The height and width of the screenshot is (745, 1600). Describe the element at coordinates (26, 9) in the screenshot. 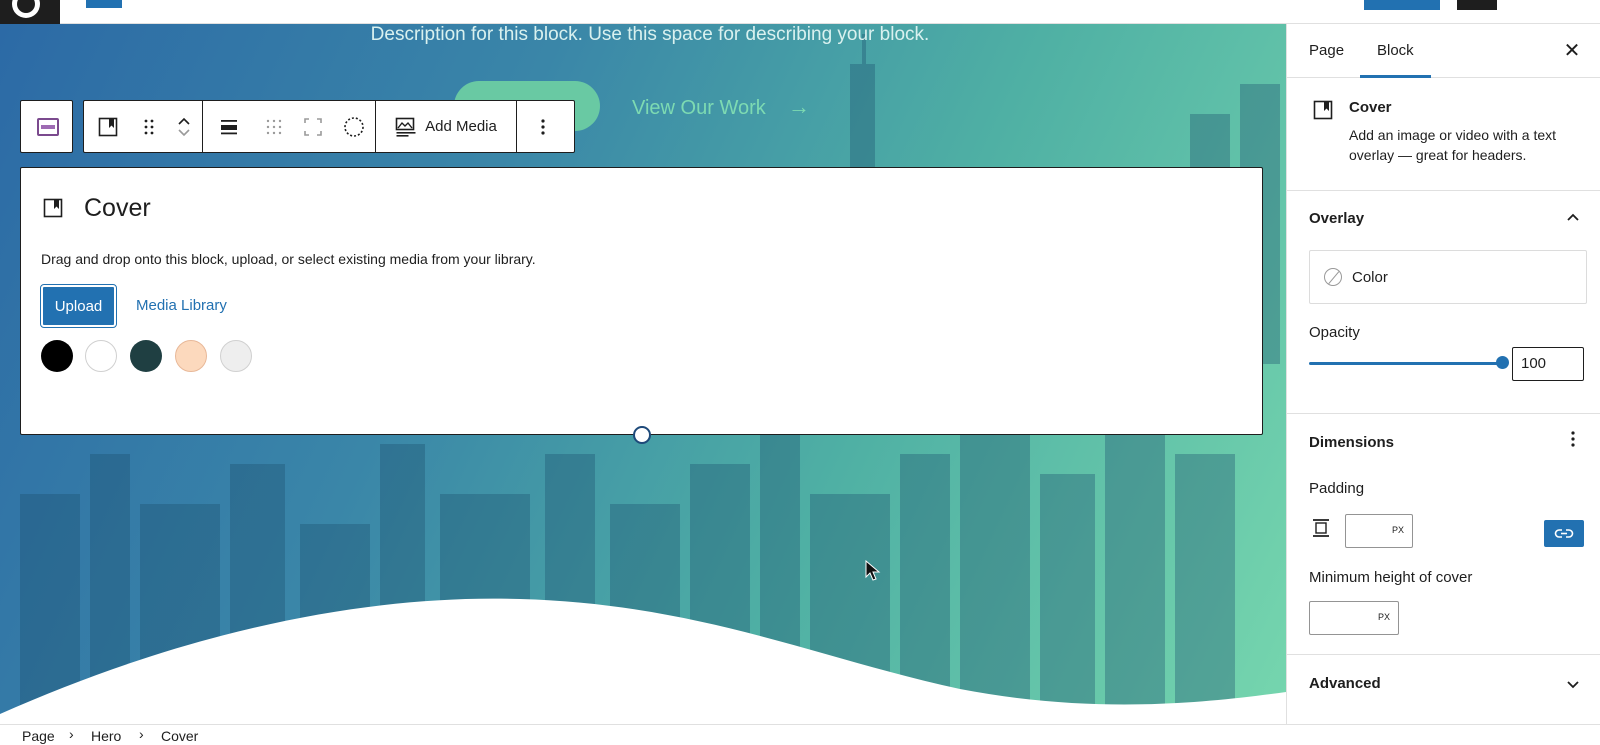

I see `wordpress-icon` at that location.